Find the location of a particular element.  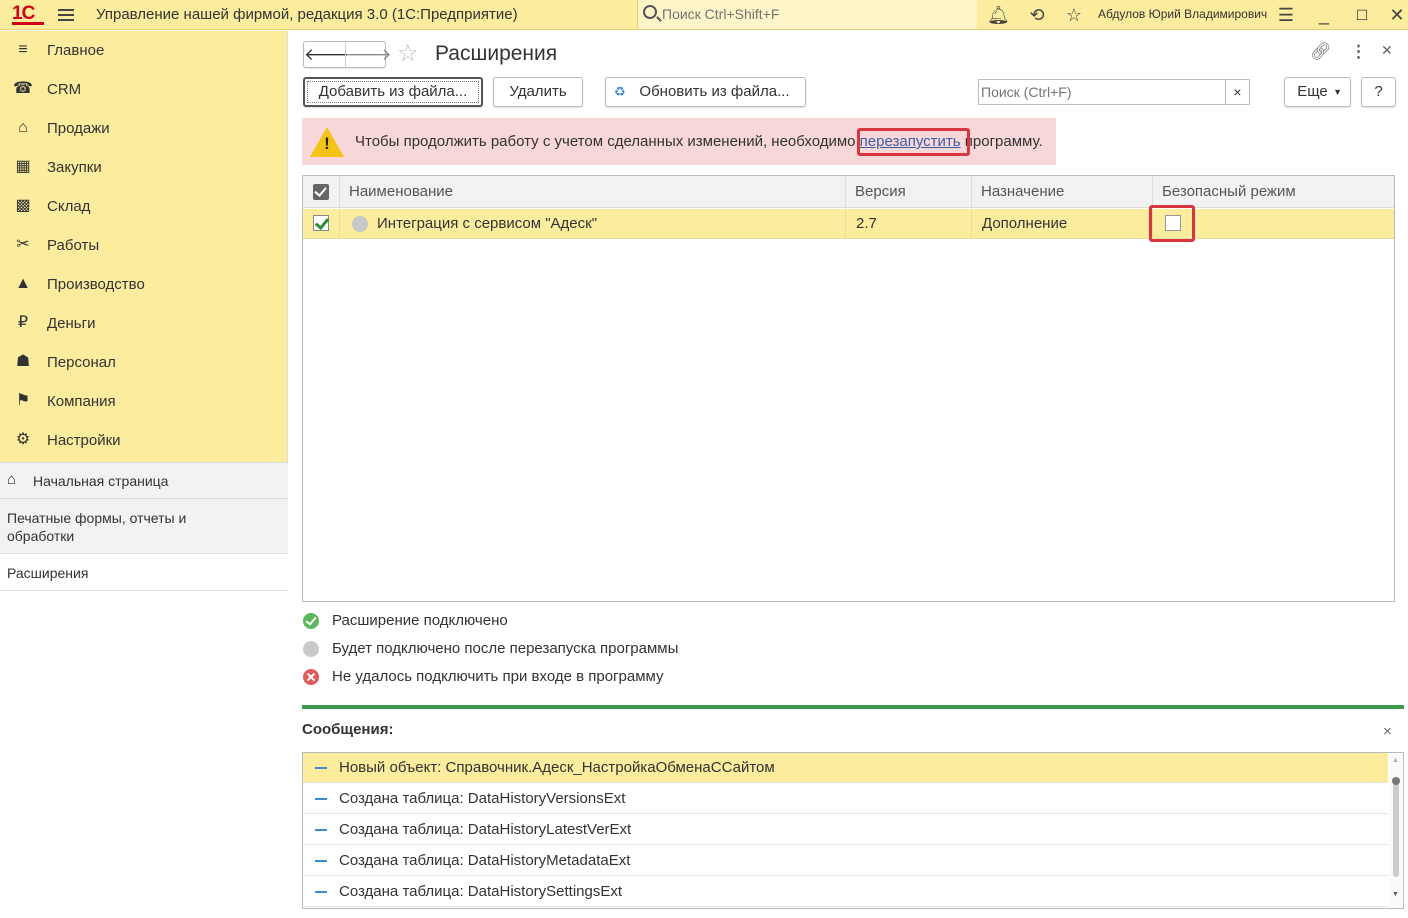

home-icon: ⌂ is located at coordinates (12, 479).